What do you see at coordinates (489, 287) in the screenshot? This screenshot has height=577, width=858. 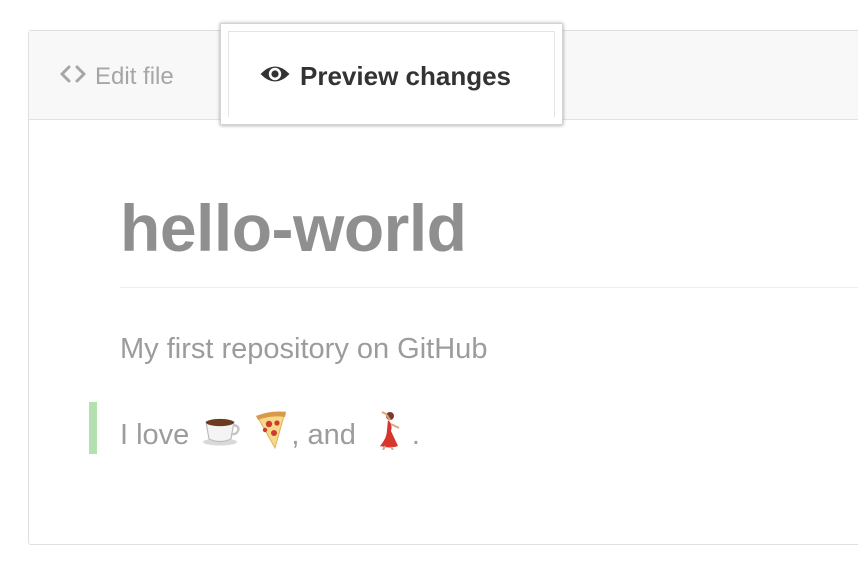 I see `title-divider` at bounding box center [489, 287].